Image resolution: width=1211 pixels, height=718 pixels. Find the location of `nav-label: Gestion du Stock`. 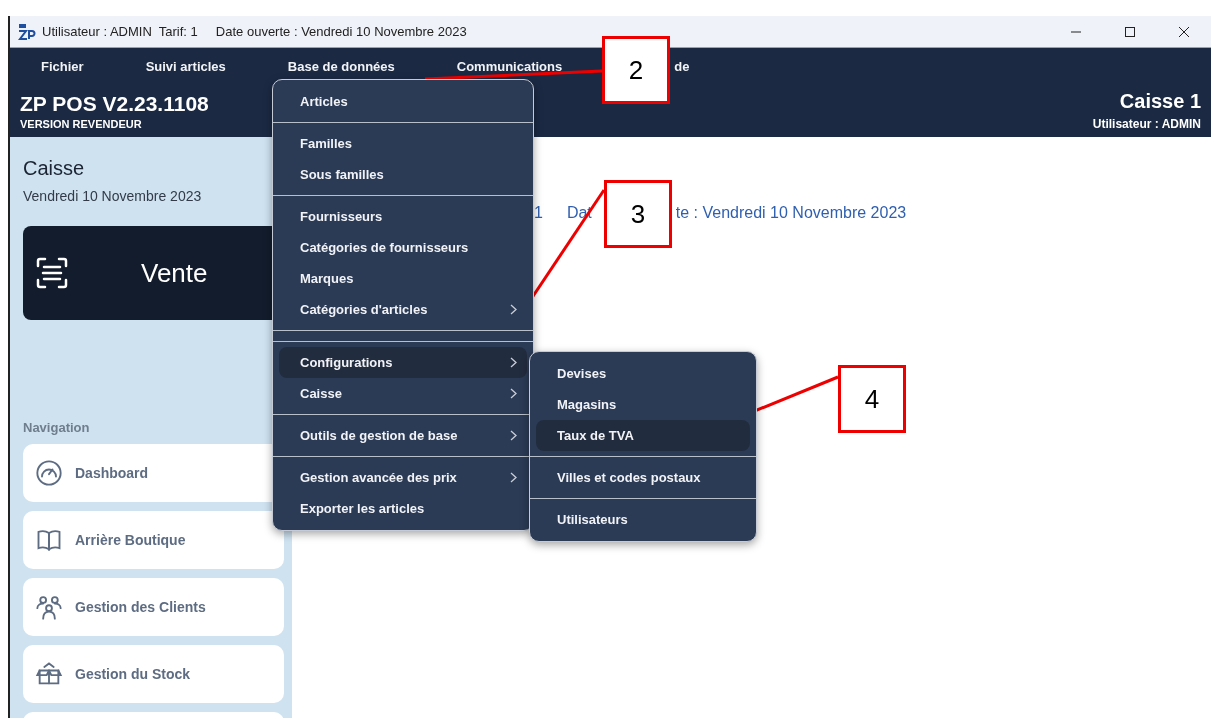

nav-label: Gestion du Stock is located at coordinates (133, 674).